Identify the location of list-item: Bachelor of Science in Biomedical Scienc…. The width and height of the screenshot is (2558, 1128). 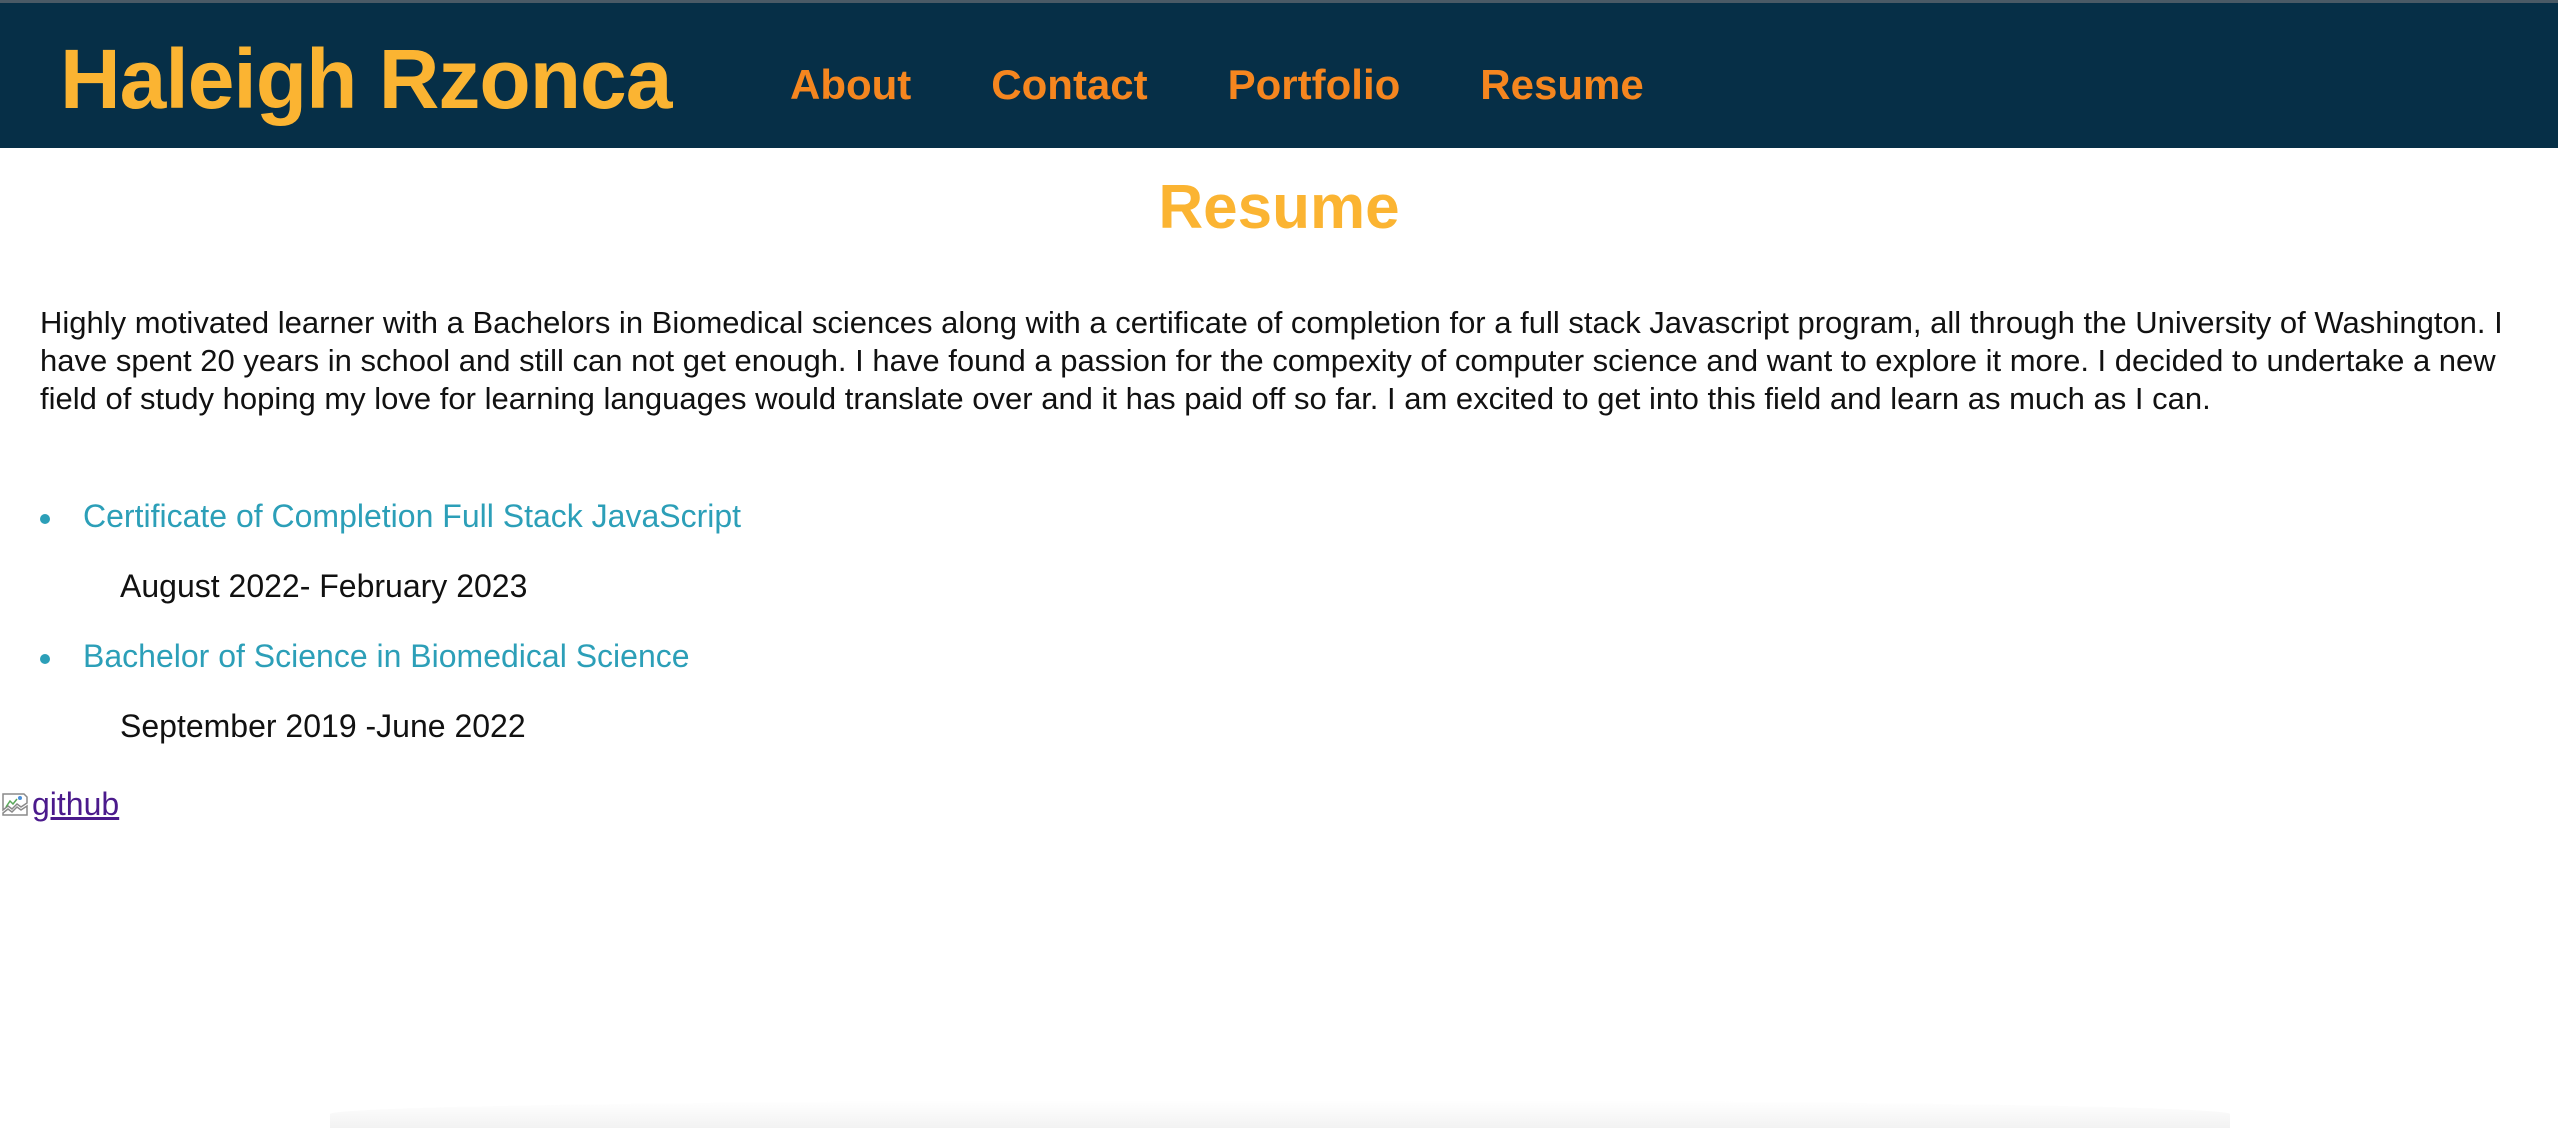
(1240, 704).